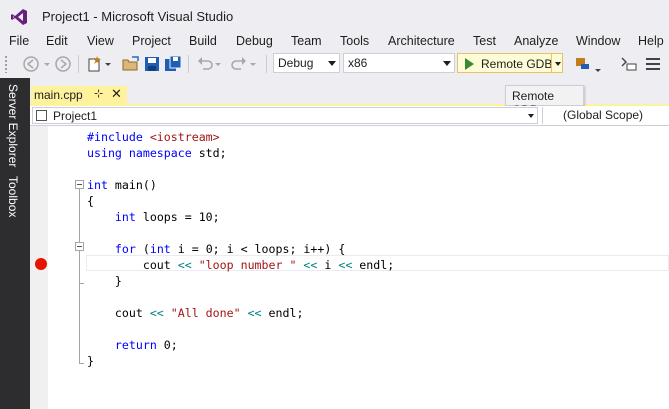 The width and height of the screenshot is (669, 409). Describe the element at coordinates (138, 16) in the screenshot. I see `window-title: Project1 - Microsoft Visual Studio` at that location.